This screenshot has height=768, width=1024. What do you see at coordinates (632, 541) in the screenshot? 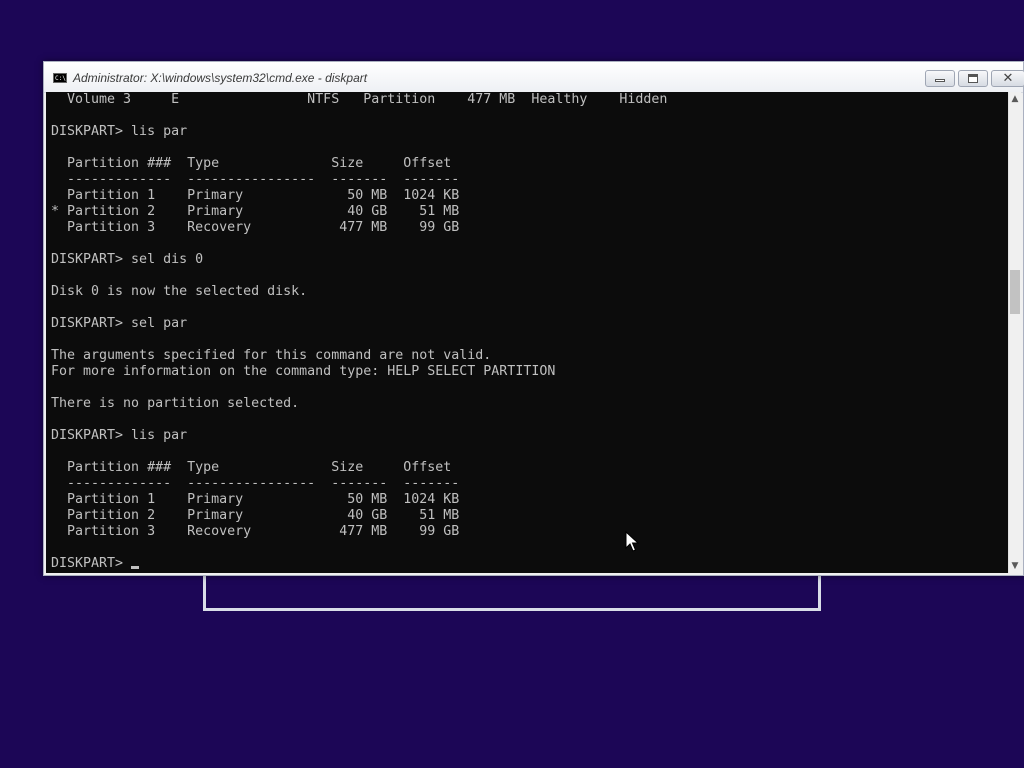
I see `mouse-pointer-icon` at bounding box center [632, 541].